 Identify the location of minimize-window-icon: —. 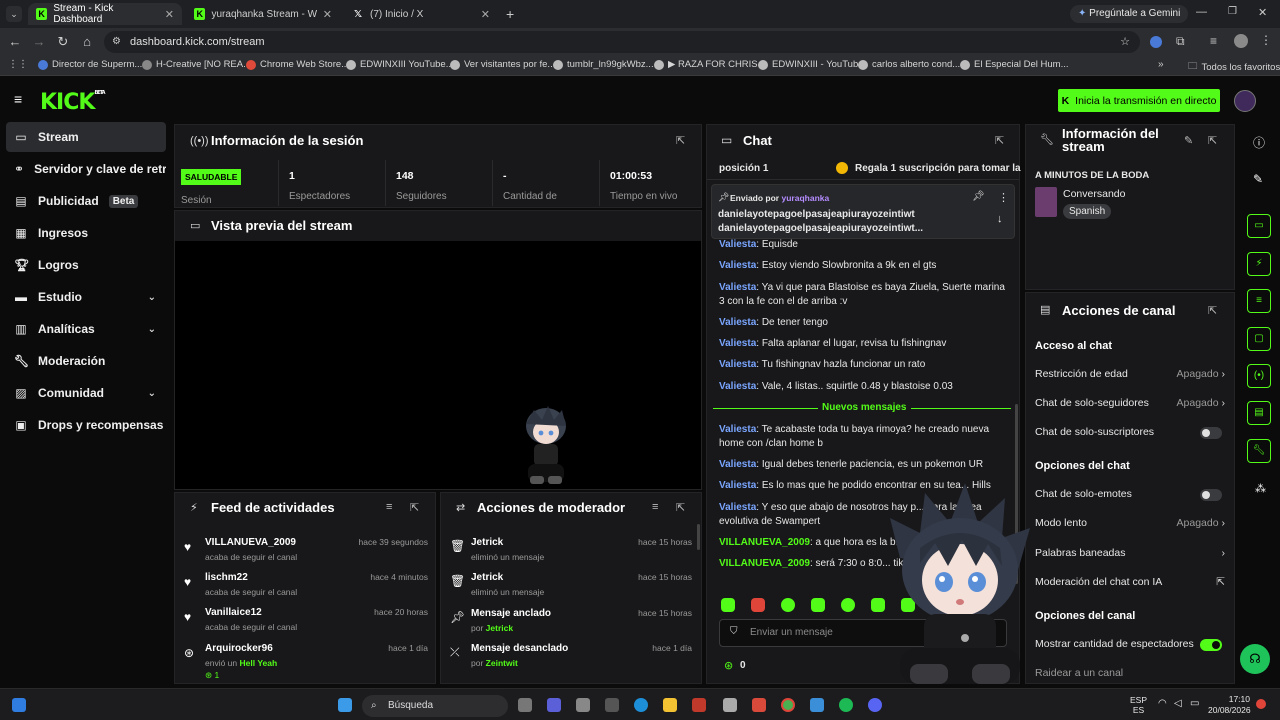
(1201, 12).